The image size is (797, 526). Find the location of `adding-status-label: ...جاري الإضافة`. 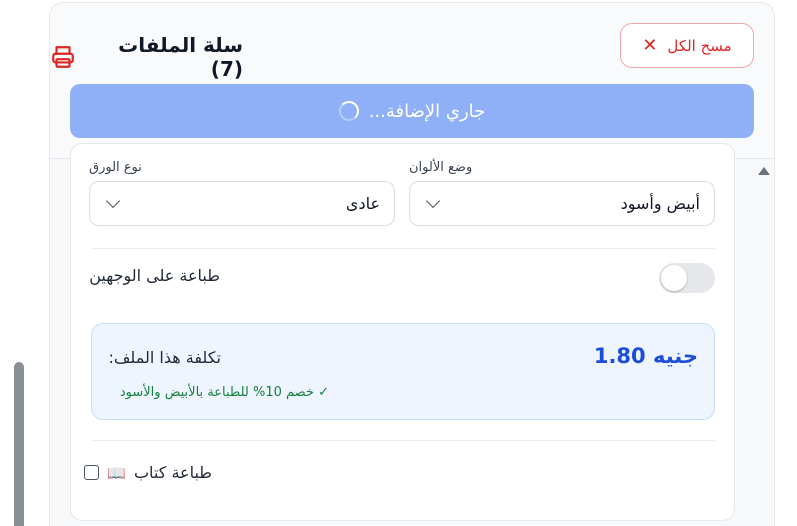

adding-status-label: ...جاري الإضافة is located at coordinates (427, 111).